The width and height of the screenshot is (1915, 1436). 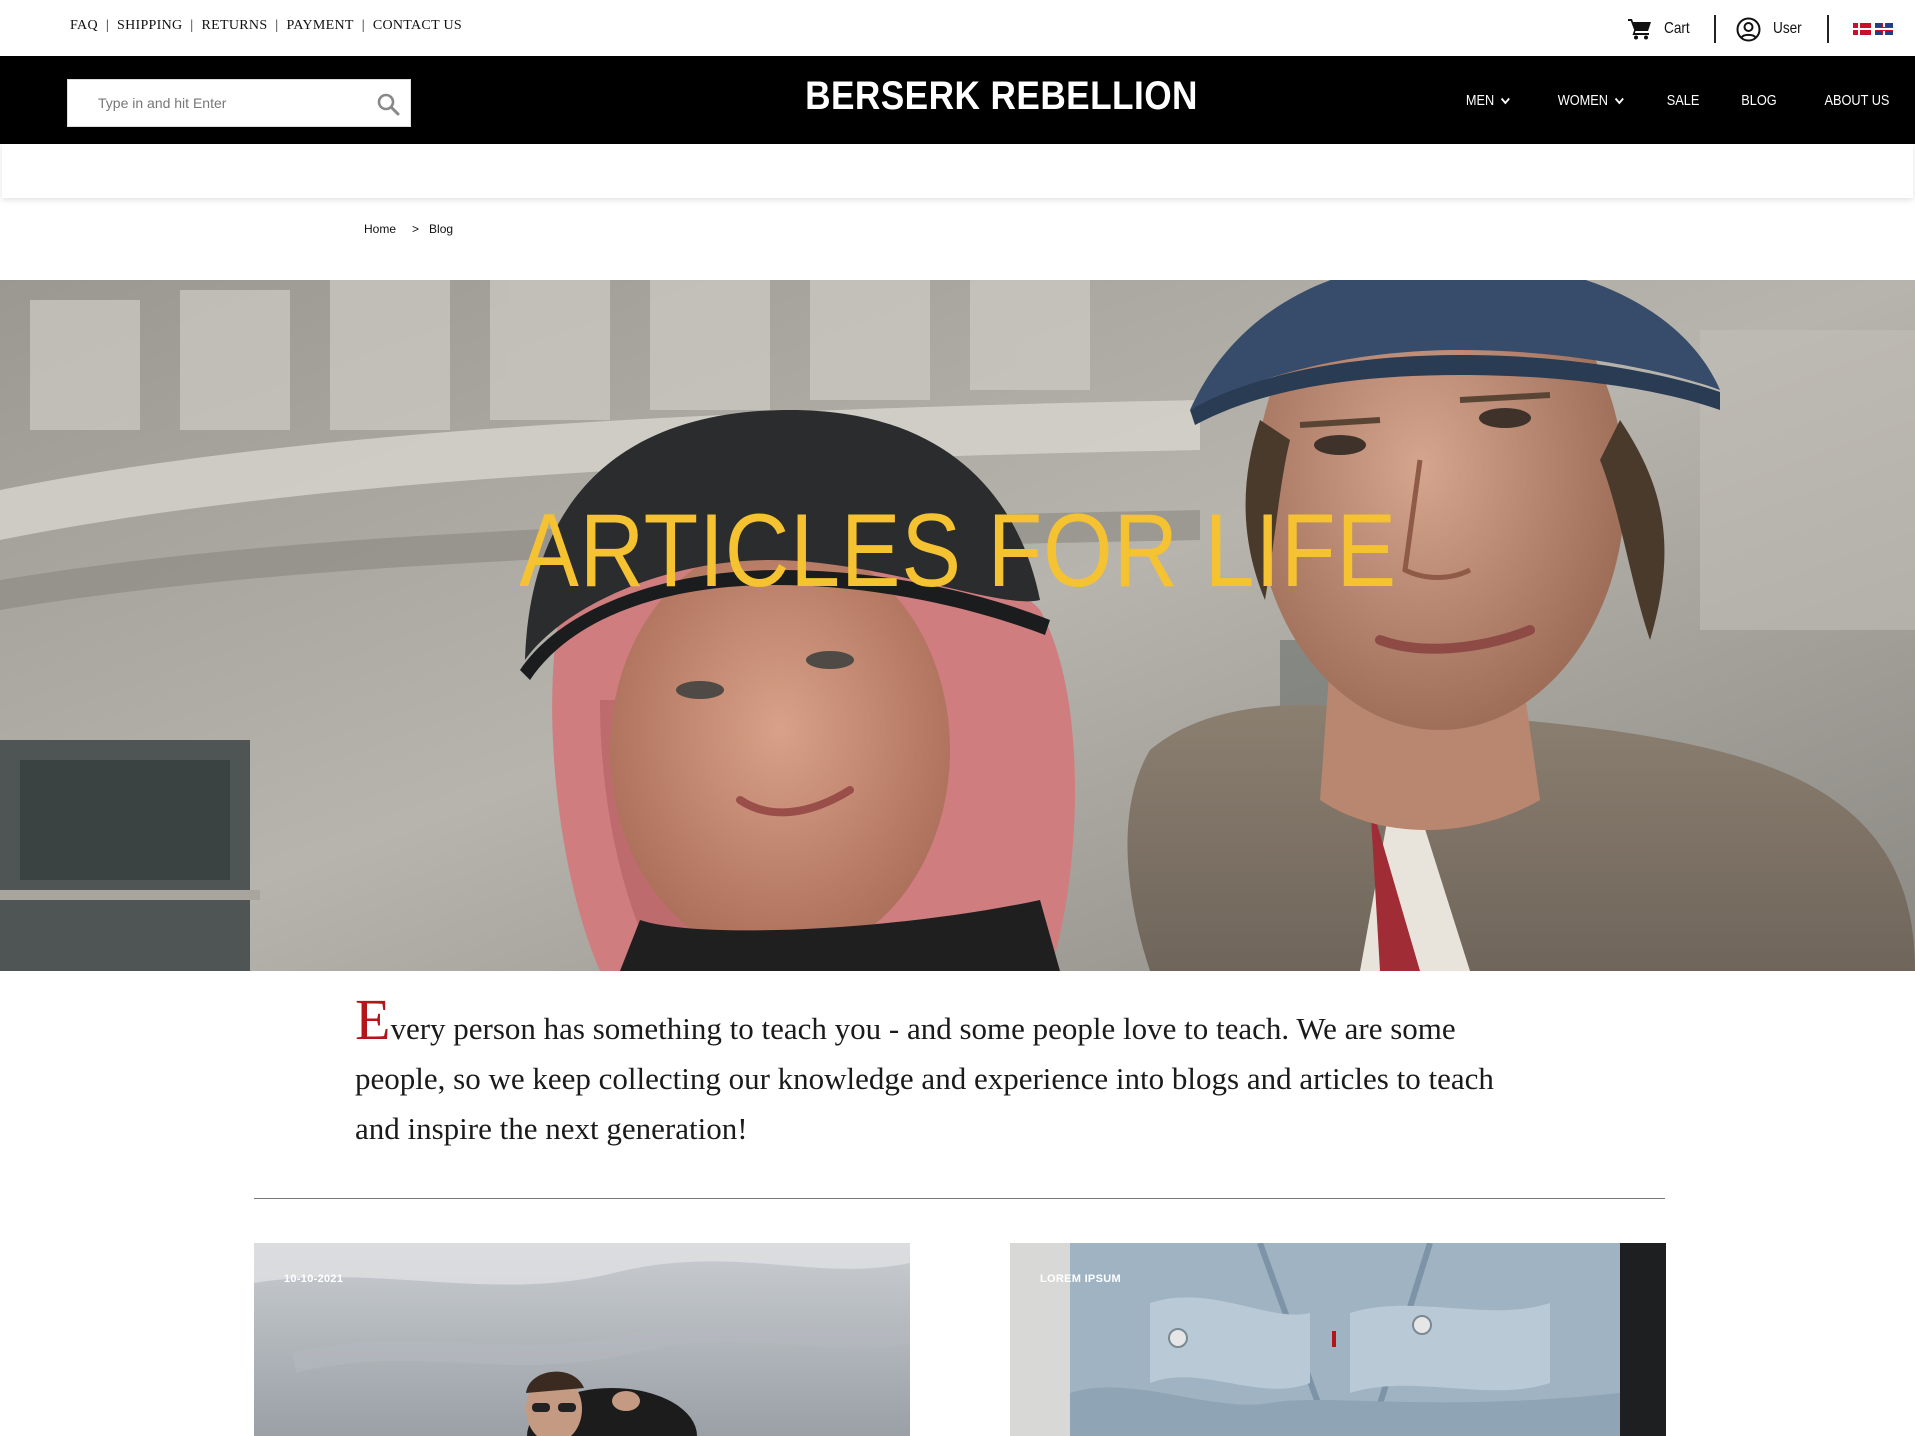 I want to click on uk-flag-icon, so click(x=1884, y=29).